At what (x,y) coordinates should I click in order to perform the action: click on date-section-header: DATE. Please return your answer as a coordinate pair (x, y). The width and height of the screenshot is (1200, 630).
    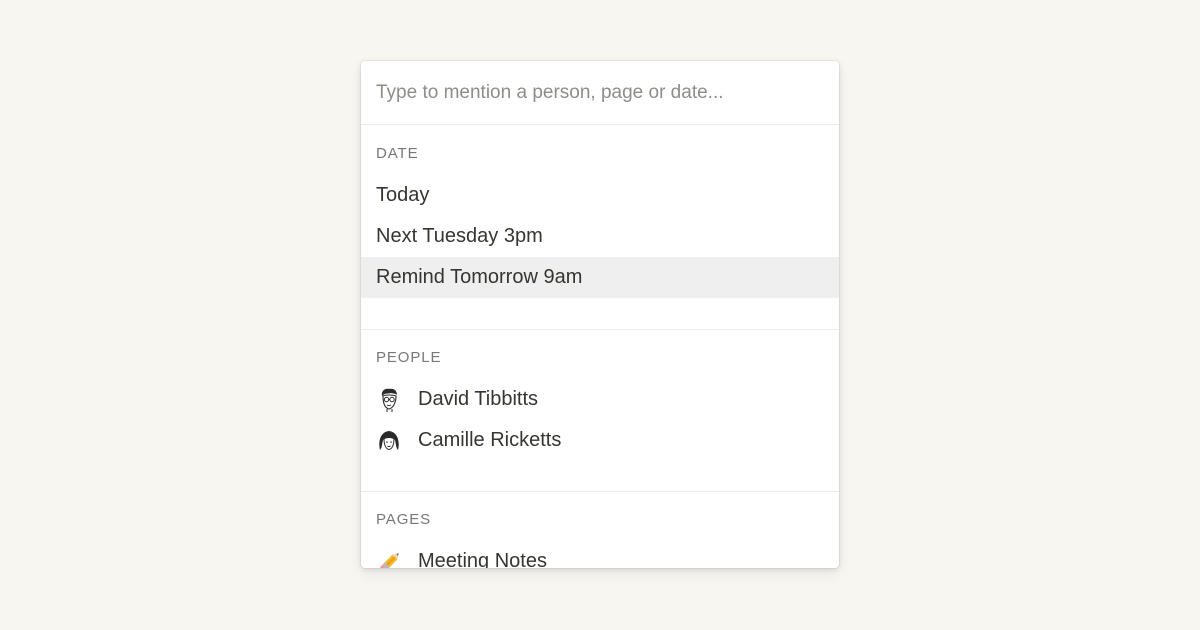
    Looking at the image, I should click on (397, 153).